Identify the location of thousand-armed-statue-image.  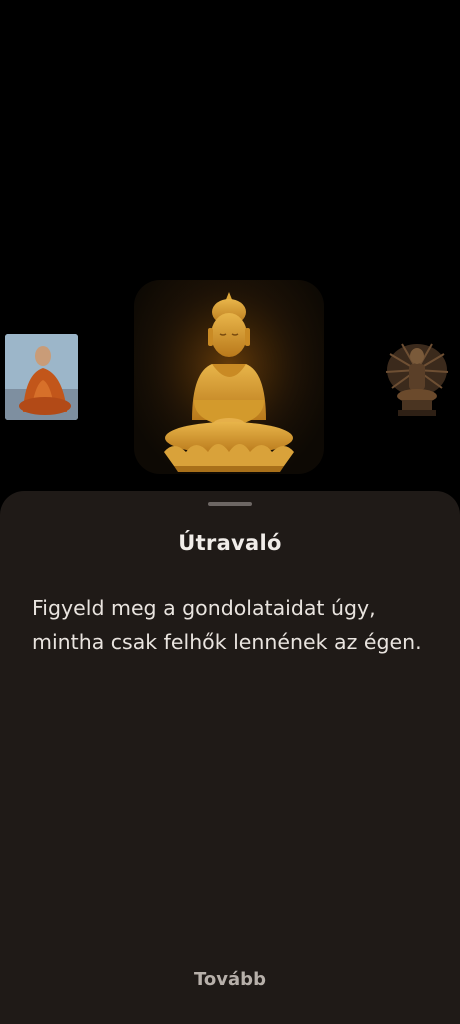
(417, 379).